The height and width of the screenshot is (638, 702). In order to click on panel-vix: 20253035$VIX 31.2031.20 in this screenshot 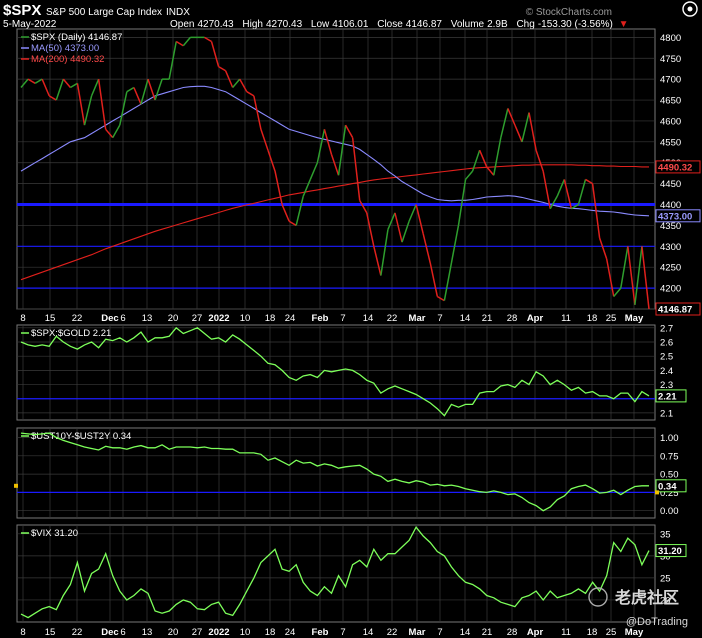, I will do `click(351, 573)`.